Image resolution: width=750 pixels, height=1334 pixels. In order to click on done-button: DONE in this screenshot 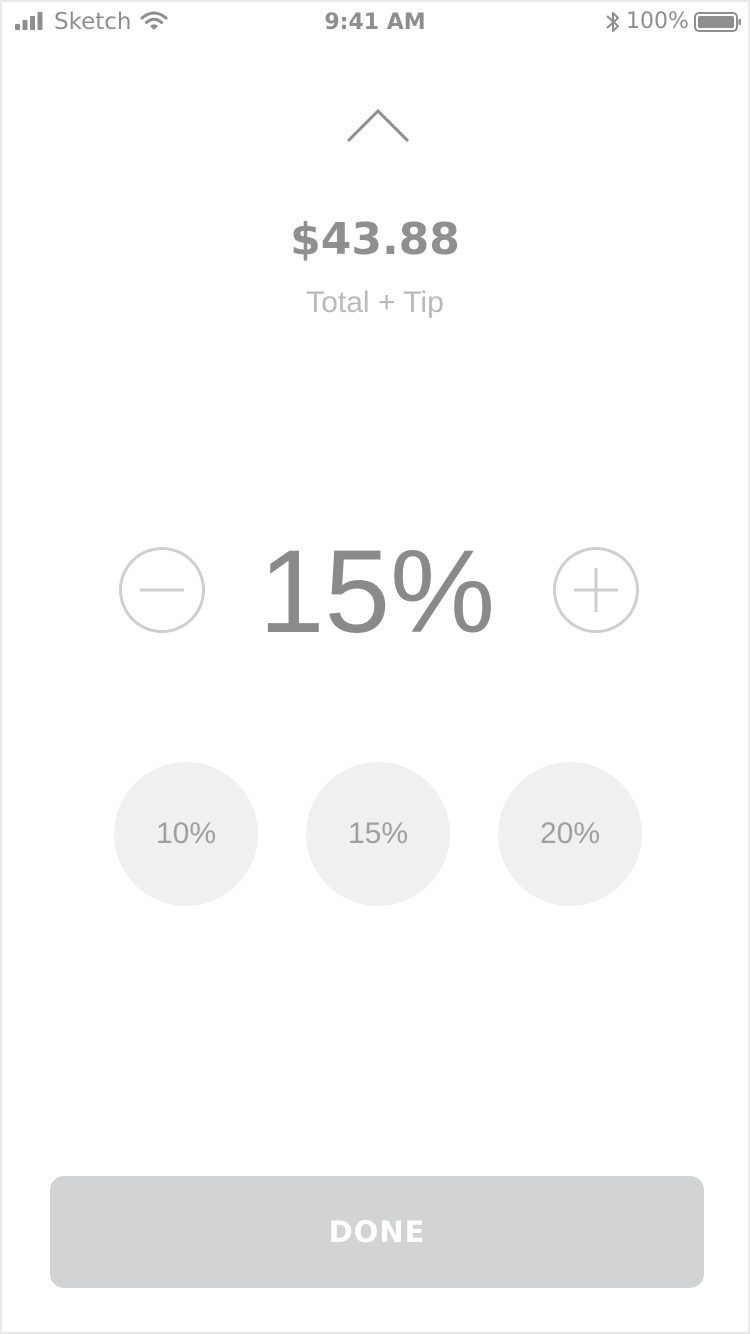, I will do `click(377, 1232)`.